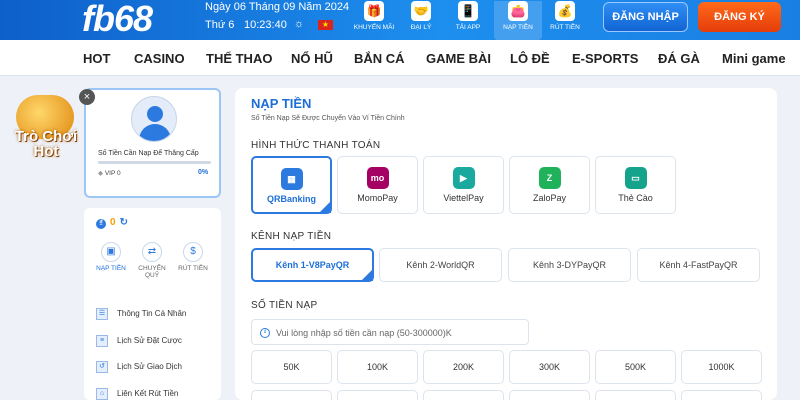 The image size is (800, 400). I want to click on zalopay-icon: Z, so click(549, 178).